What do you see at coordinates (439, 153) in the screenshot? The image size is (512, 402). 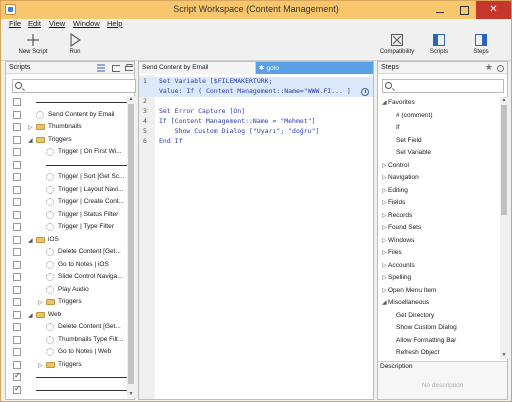 I see `step-item: Set Variable` at bounding box center [439, 153].